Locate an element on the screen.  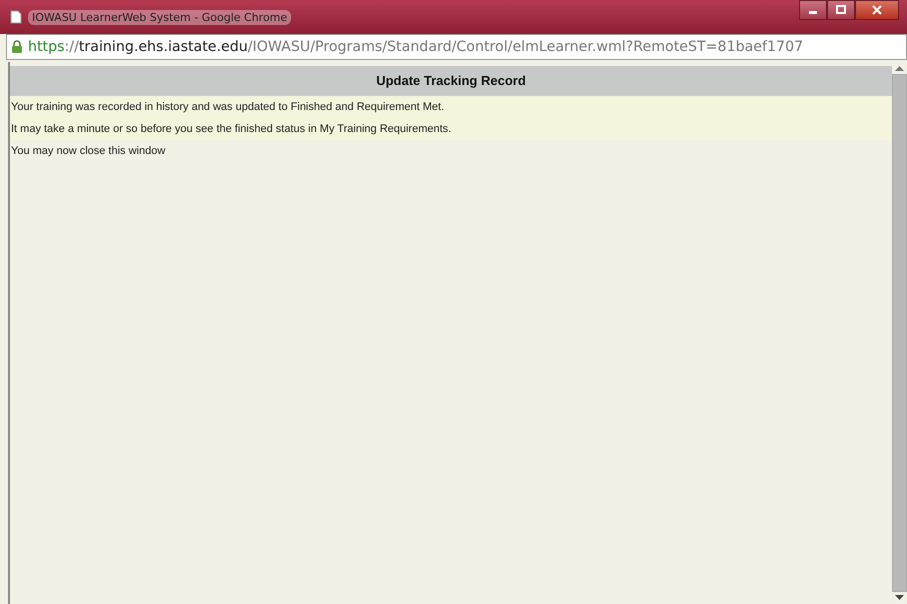
window-title: IOWASU LearnerWeb System - Google Chrome is located at coordinates (160, 17).